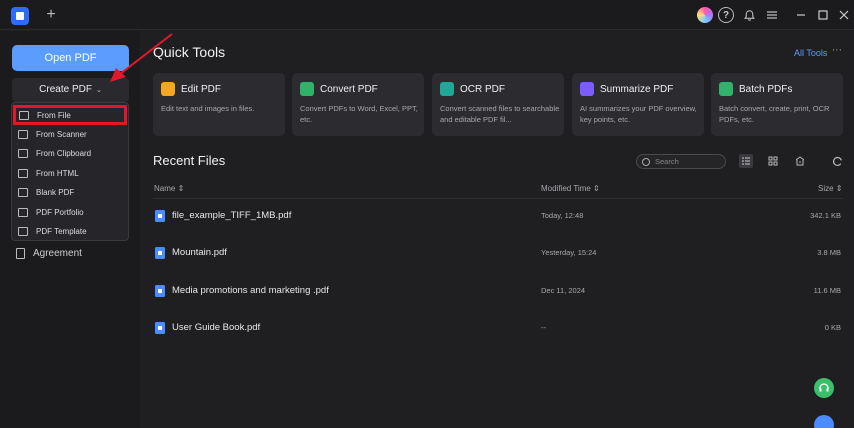 This screenshot has width=854, height=428. I want to click on column-header-label: Modified Time, so click(566, 188).